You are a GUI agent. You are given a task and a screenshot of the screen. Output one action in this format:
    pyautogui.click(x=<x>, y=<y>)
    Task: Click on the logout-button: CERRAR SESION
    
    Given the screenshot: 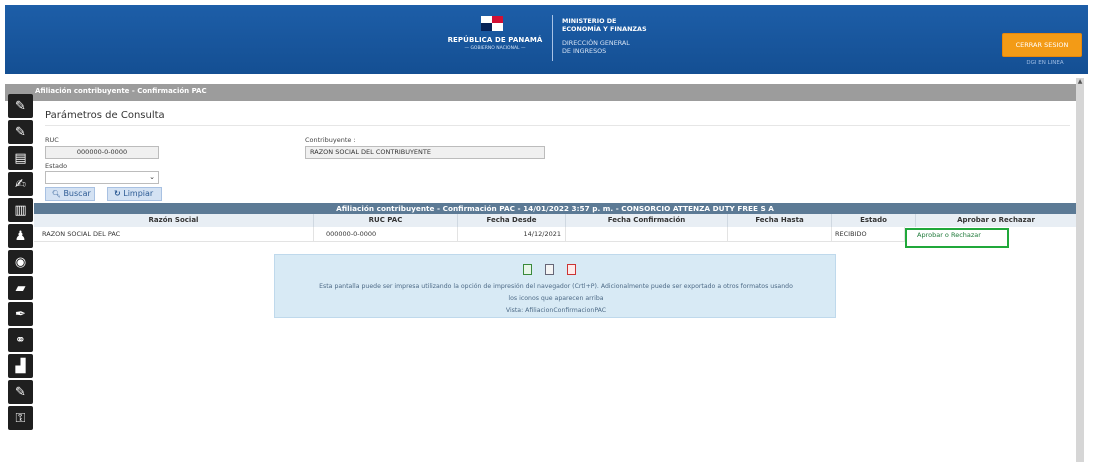 What is the action you would take?
    pyautogui.click(x=1042, y=45)
    